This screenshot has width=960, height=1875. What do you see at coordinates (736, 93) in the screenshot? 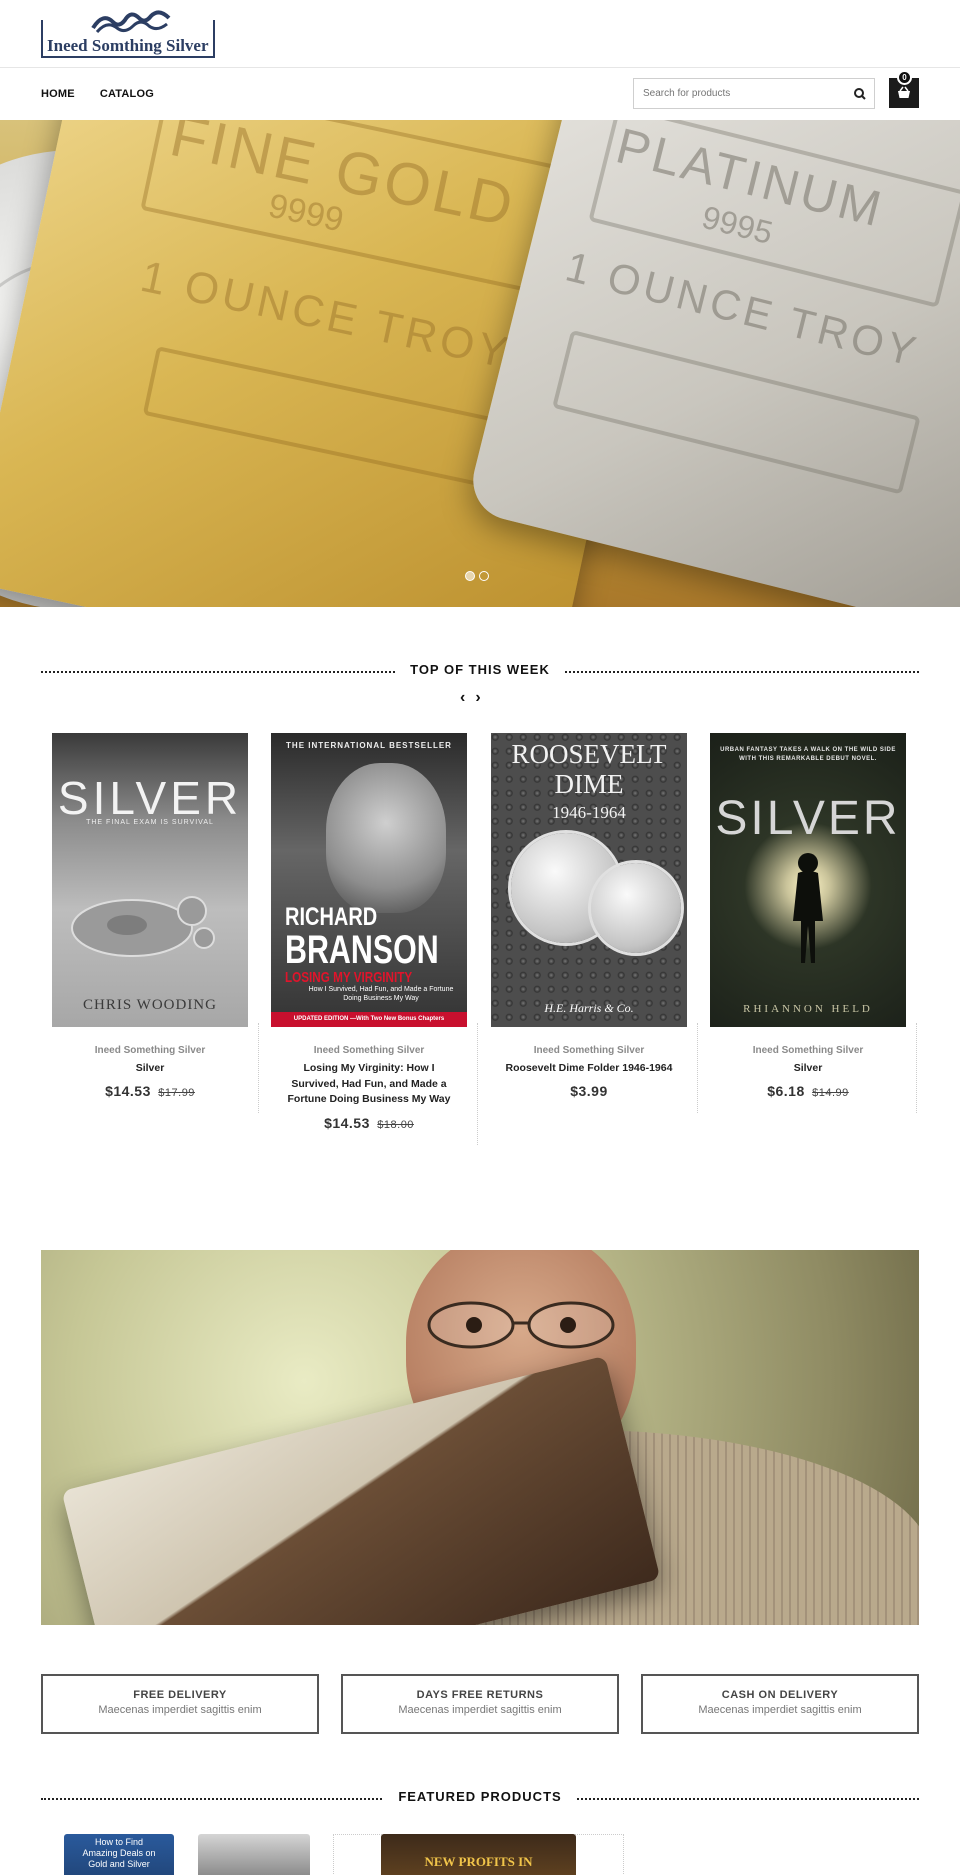
I see `search-input` at bounding box center [736, 93].